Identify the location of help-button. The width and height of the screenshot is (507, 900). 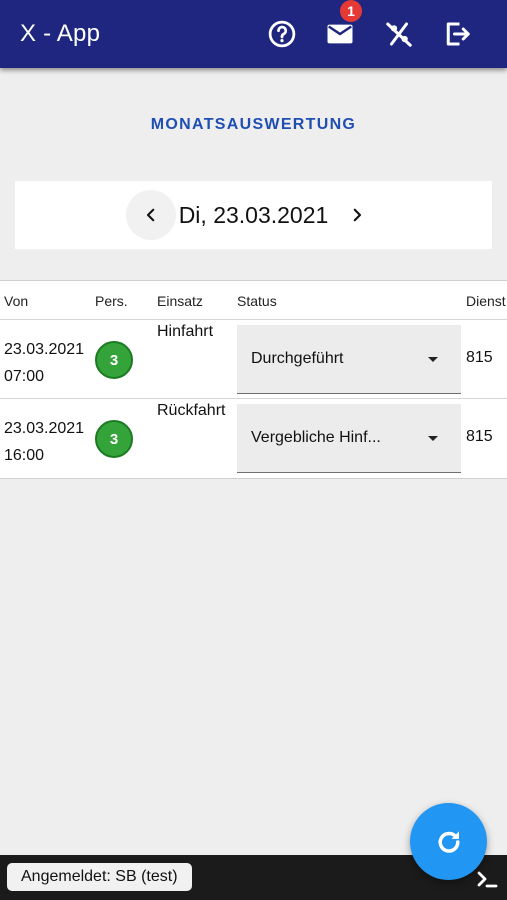
(282, 34).